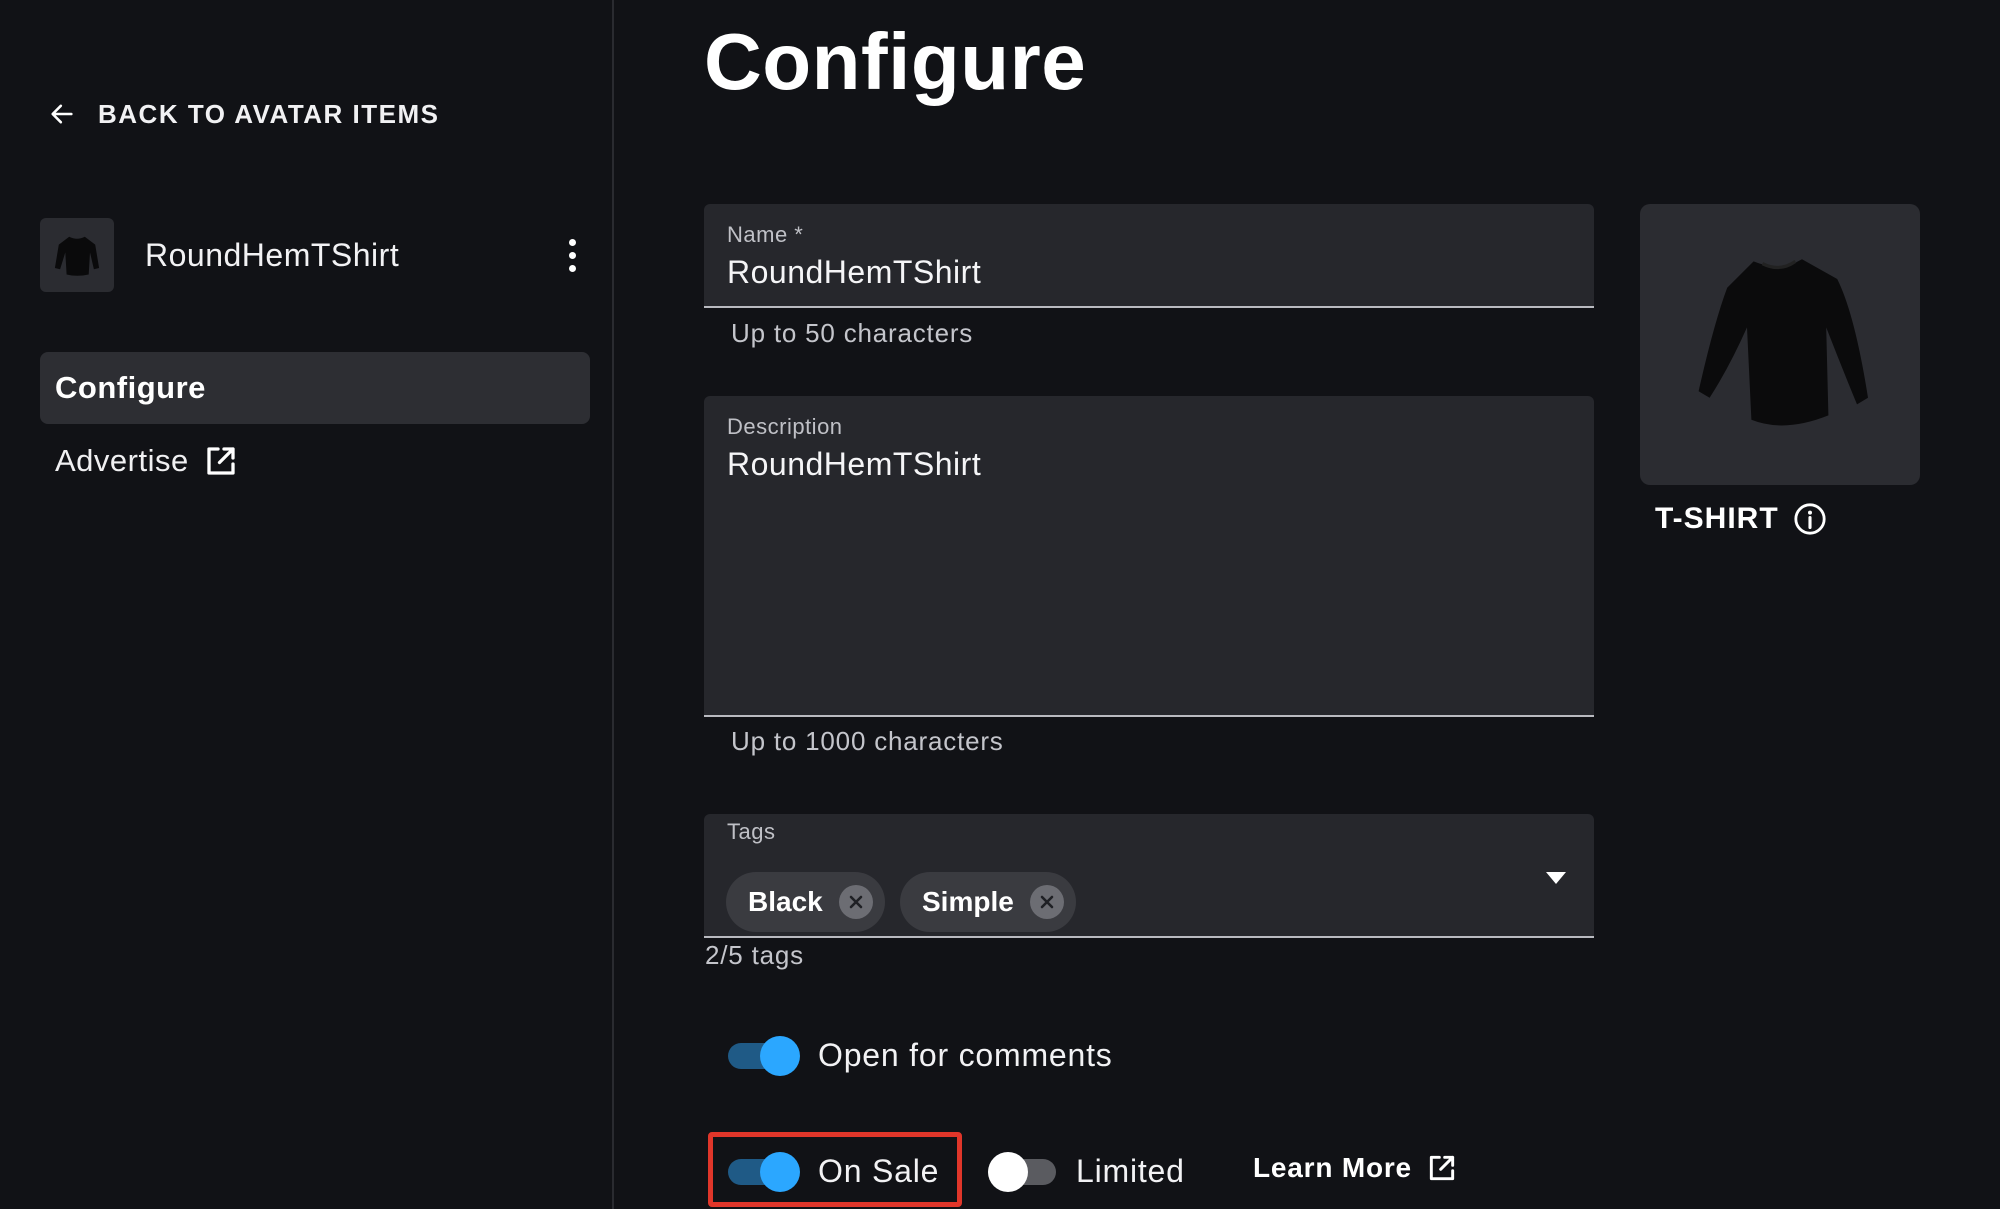 Image resolution: width=2000 pixels, height=1209 pixels. I want to click on item-preview-image, so click(1780, 344).